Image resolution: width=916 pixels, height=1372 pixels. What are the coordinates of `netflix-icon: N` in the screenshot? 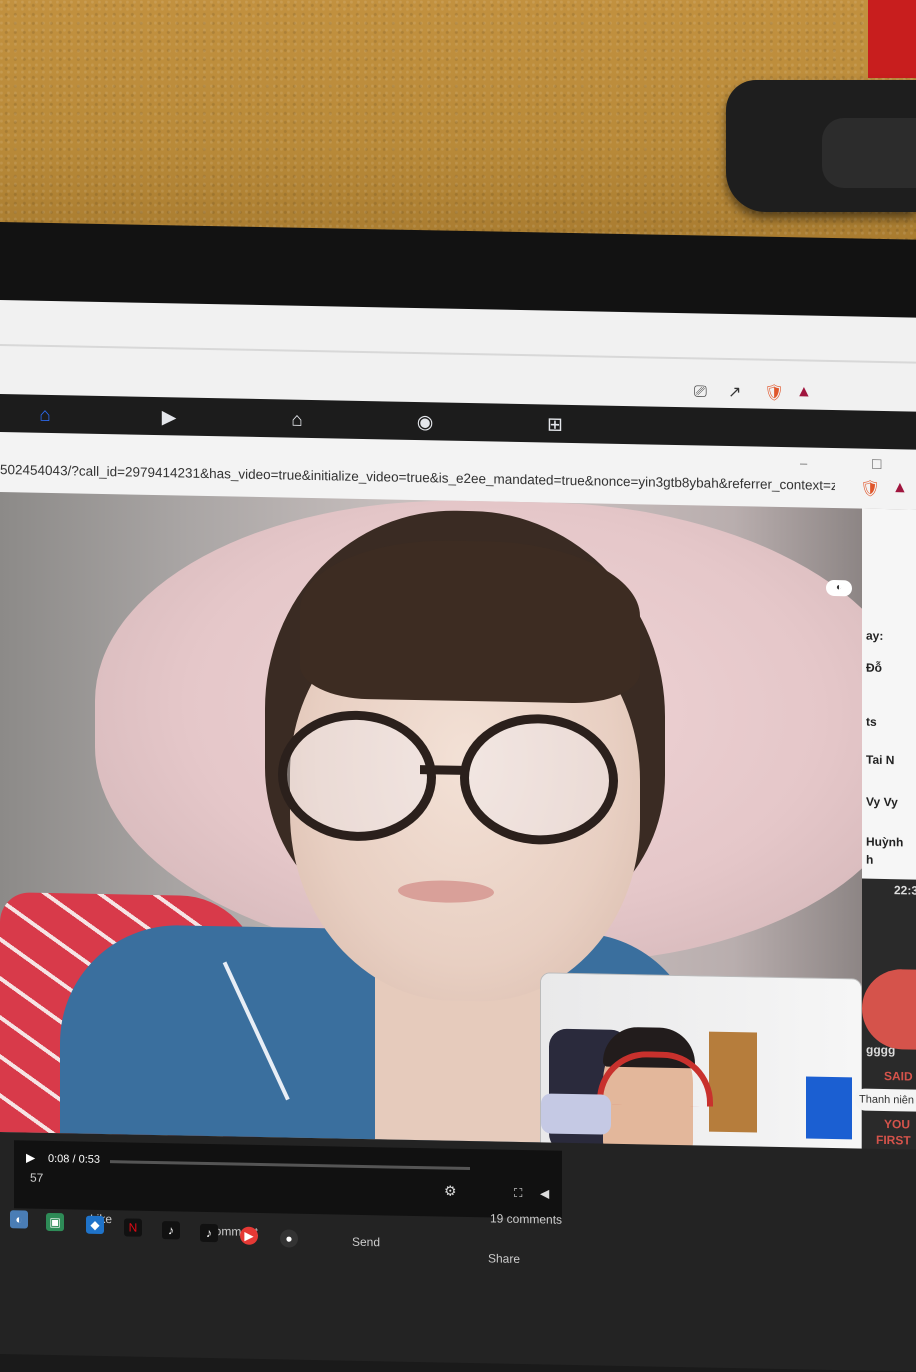 It's located at (133, 1227).